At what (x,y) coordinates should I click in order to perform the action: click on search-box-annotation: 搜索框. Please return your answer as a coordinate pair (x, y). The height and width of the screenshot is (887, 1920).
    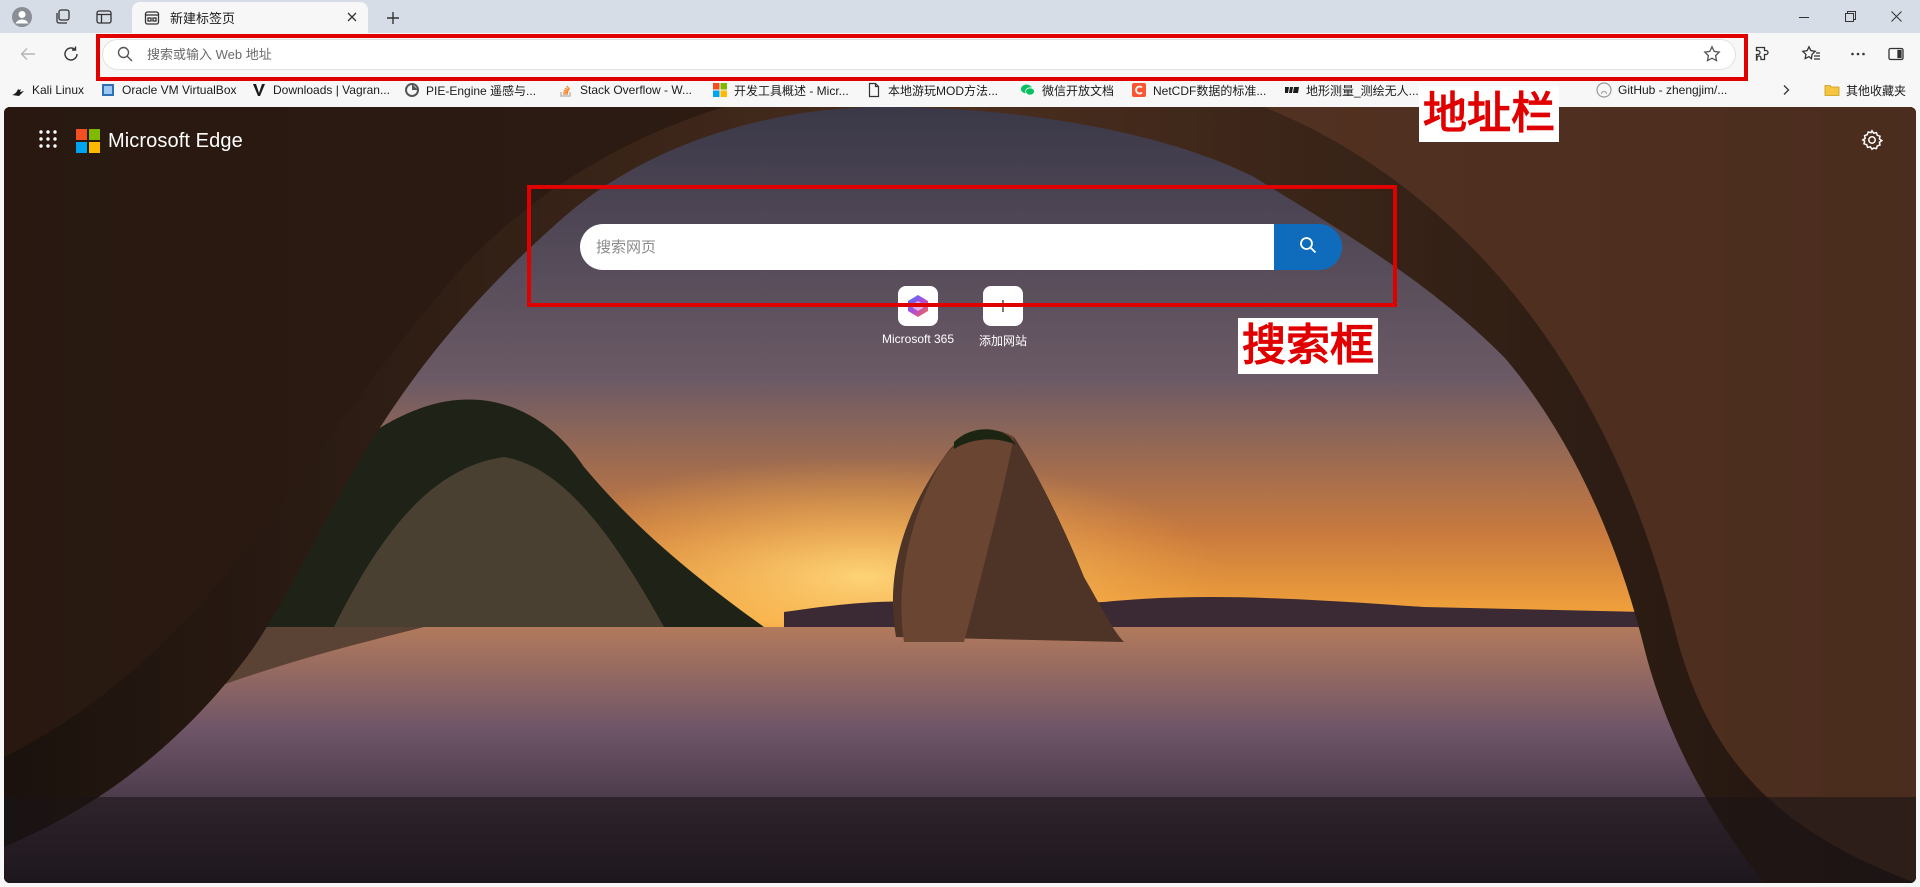
    Looking at the image, I should click on (1308, 346).